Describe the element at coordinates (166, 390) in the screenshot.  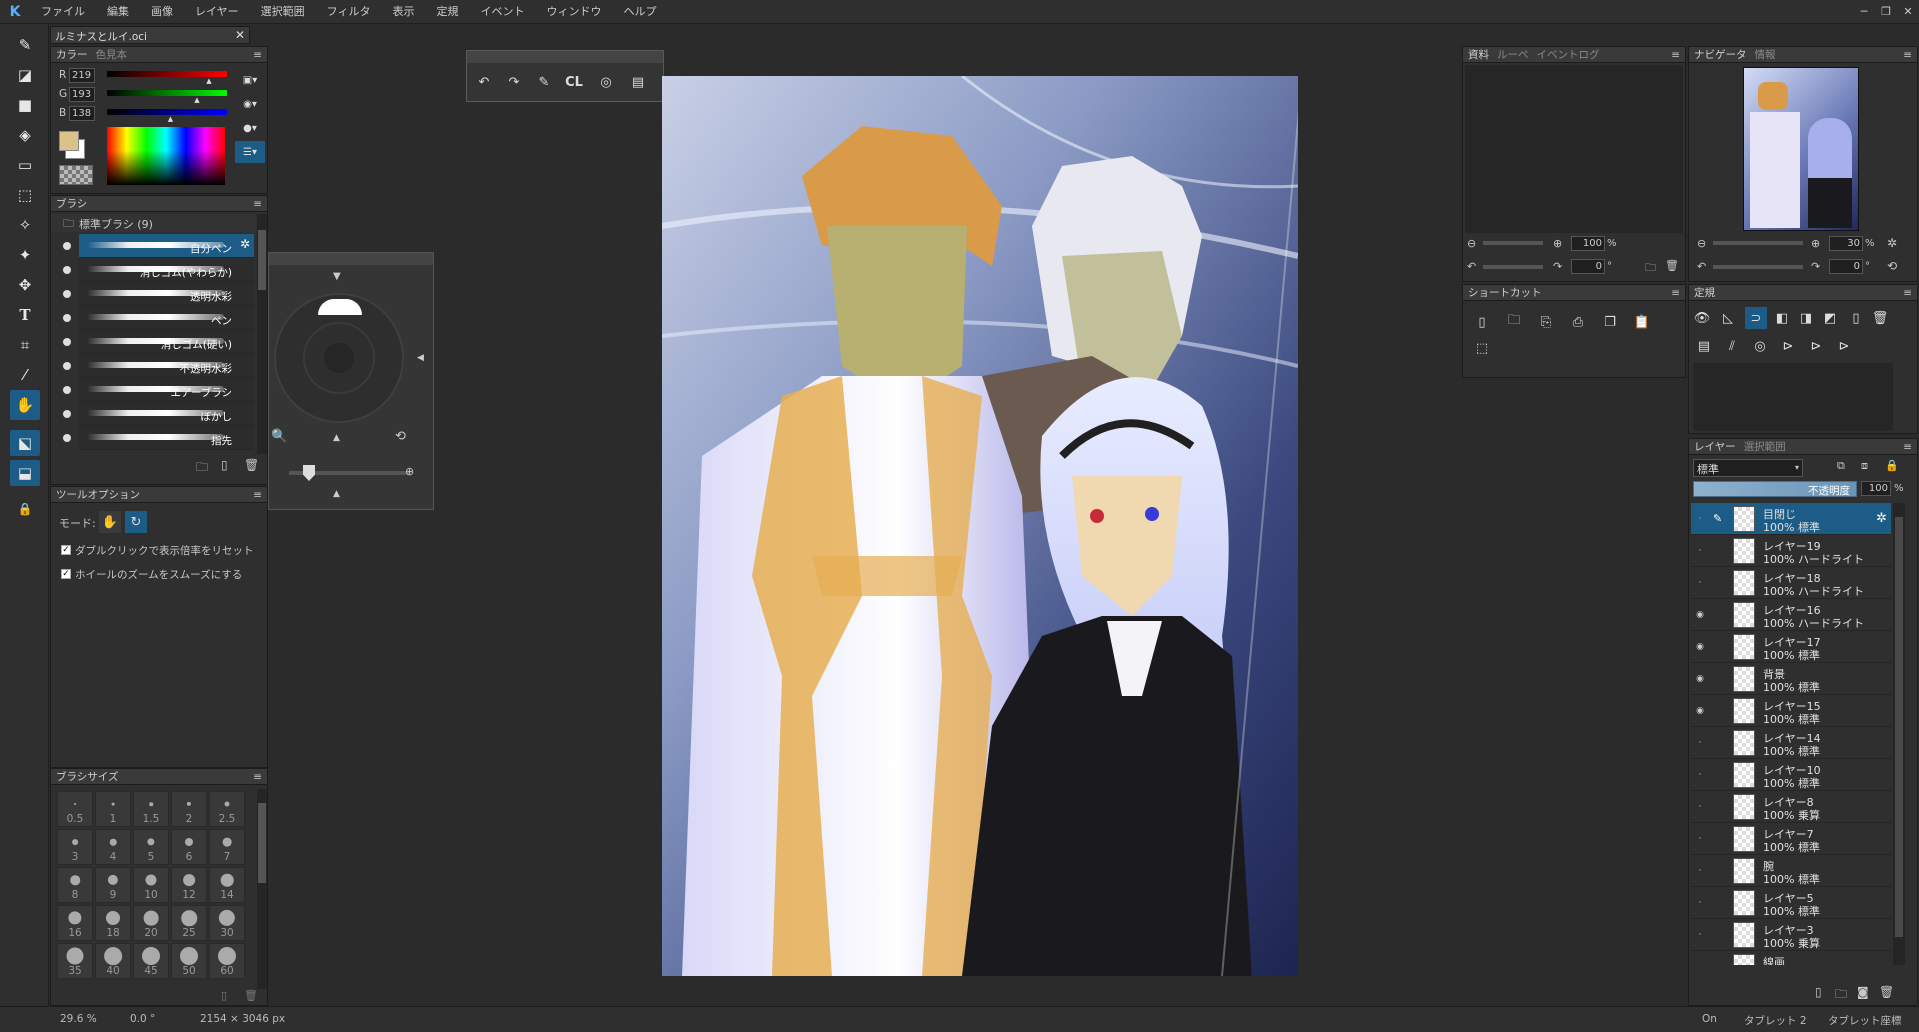
I see `brush-item: エアーブラシ` at that location.